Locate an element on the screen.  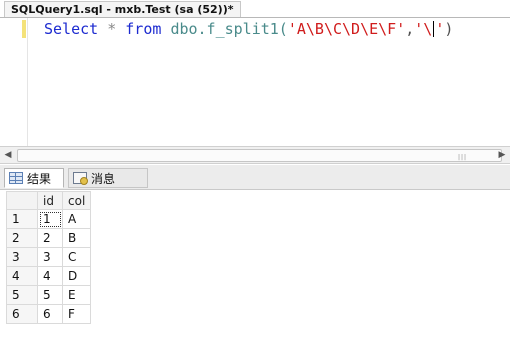
cell-id: 2 is located at coordinates (50, 238).